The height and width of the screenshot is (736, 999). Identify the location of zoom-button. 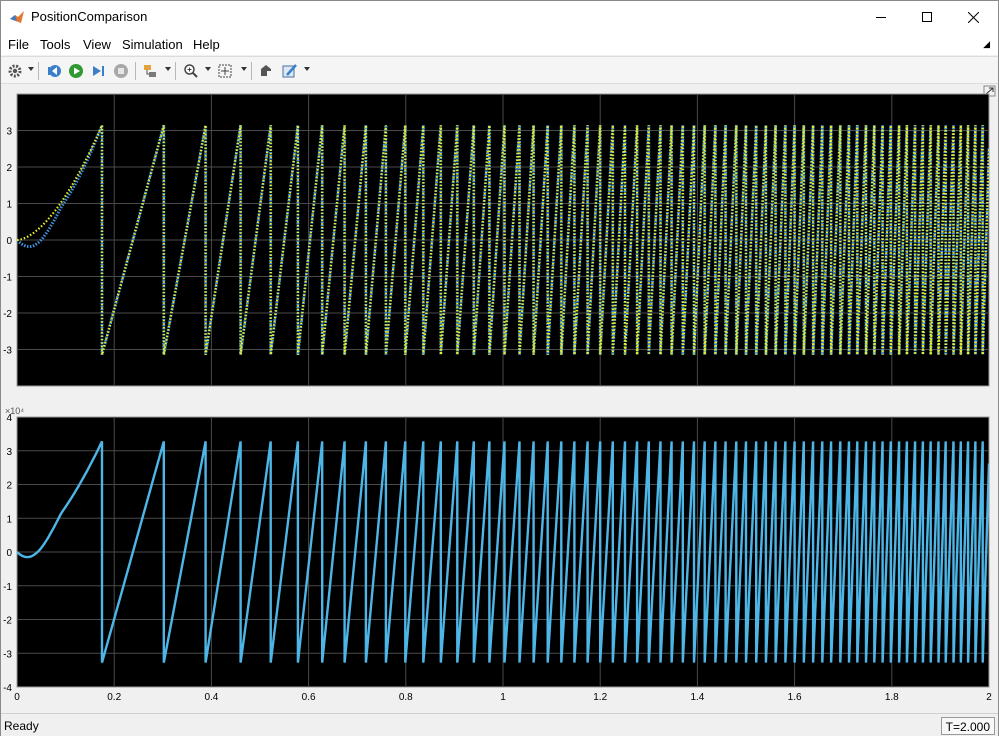
(191, 71).